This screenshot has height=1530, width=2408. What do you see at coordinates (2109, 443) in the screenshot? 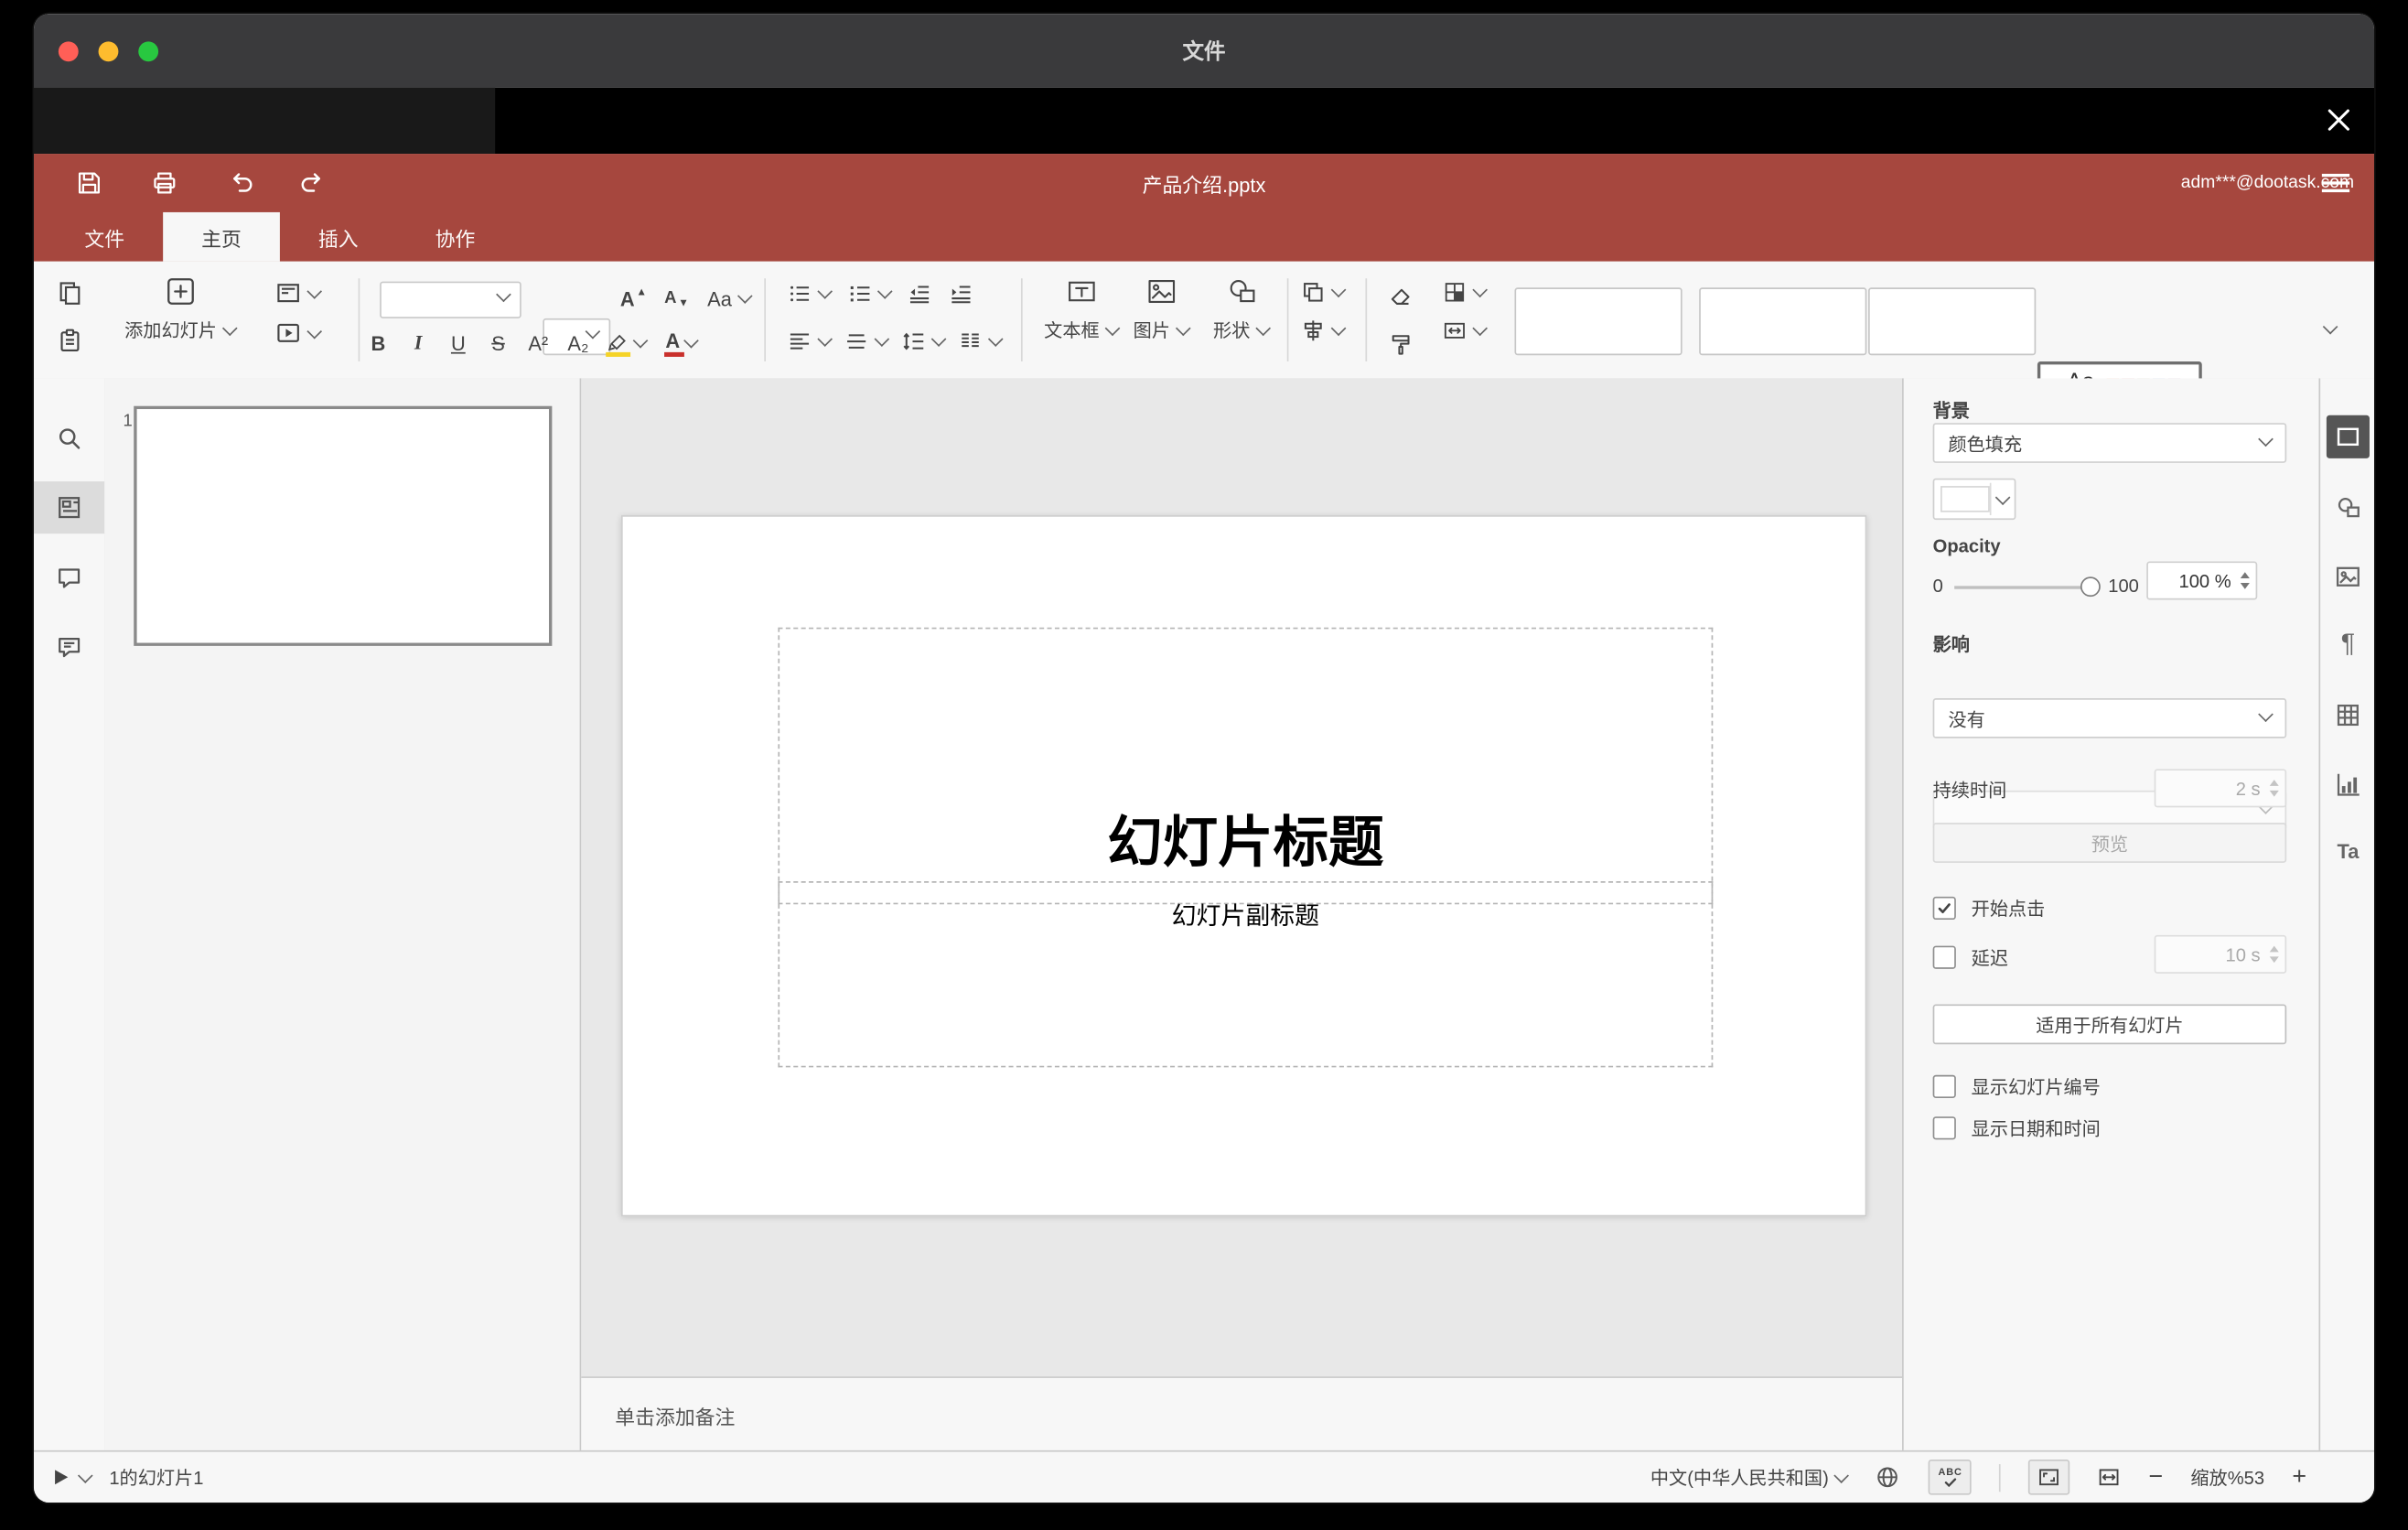
I see `background-fill-select: 颜色填充` at bounding box center [2109, 443].